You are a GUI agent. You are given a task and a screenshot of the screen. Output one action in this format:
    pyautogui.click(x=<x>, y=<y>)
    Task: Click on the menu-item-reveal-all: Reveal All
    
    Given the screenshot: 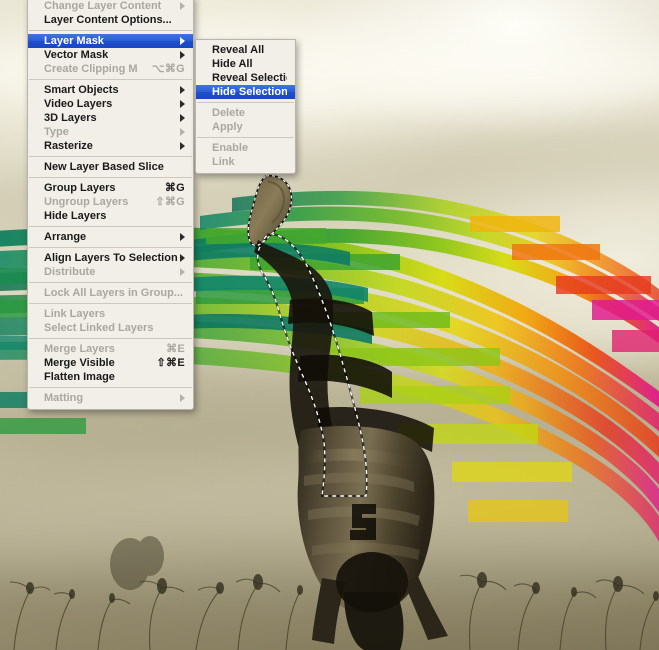 What is the action you would take?
    pyautogui.click(x=245, y=50)
    